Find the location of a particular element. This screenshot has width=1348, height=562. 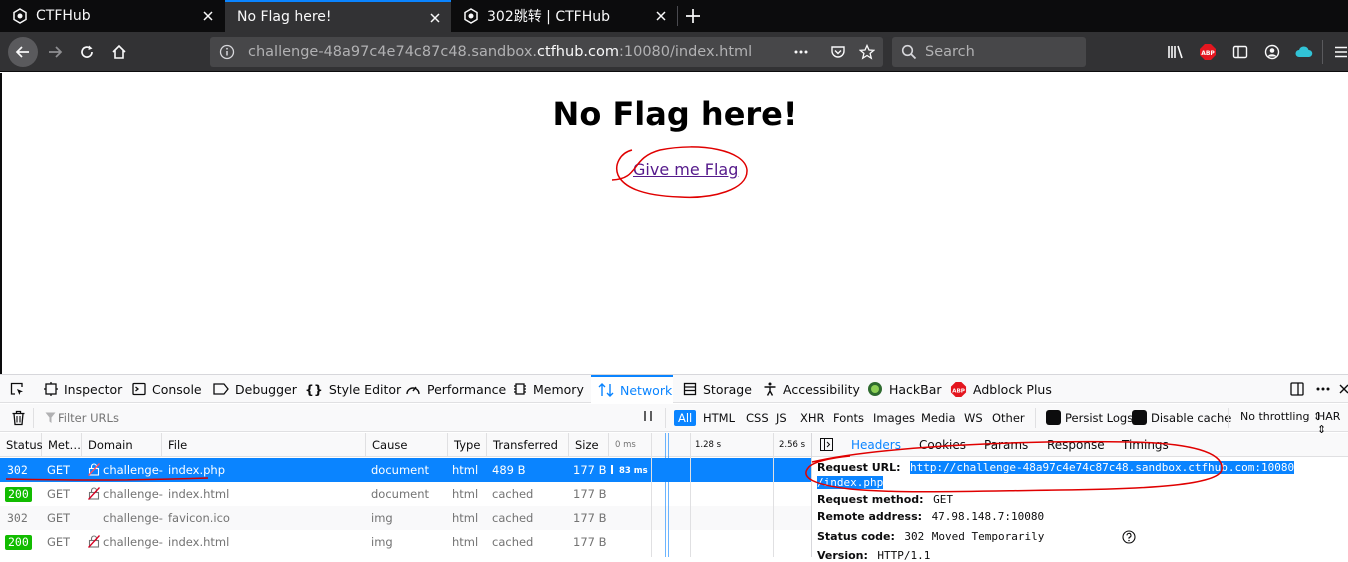

status-code-label: Status code: is located at coordinates (856, 536).